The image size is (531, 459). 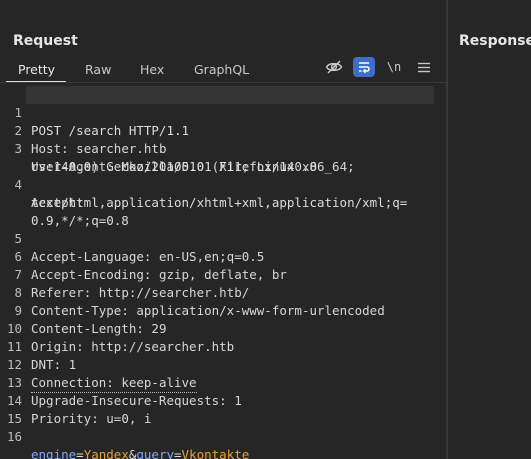 I want to click on code-line-wrapped: rv:140.0) Gecko/20100101 Firefox/140.0, so click(x=158, y=157).